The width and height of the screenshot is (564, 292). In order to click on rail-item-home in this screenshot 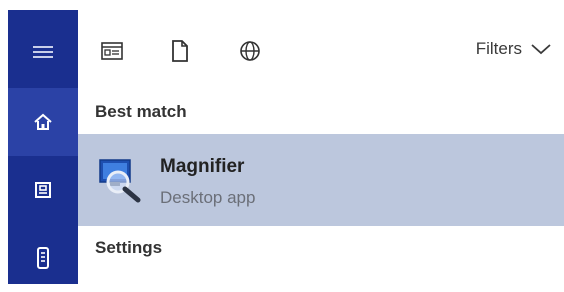, I will do `click(43, 122)`.